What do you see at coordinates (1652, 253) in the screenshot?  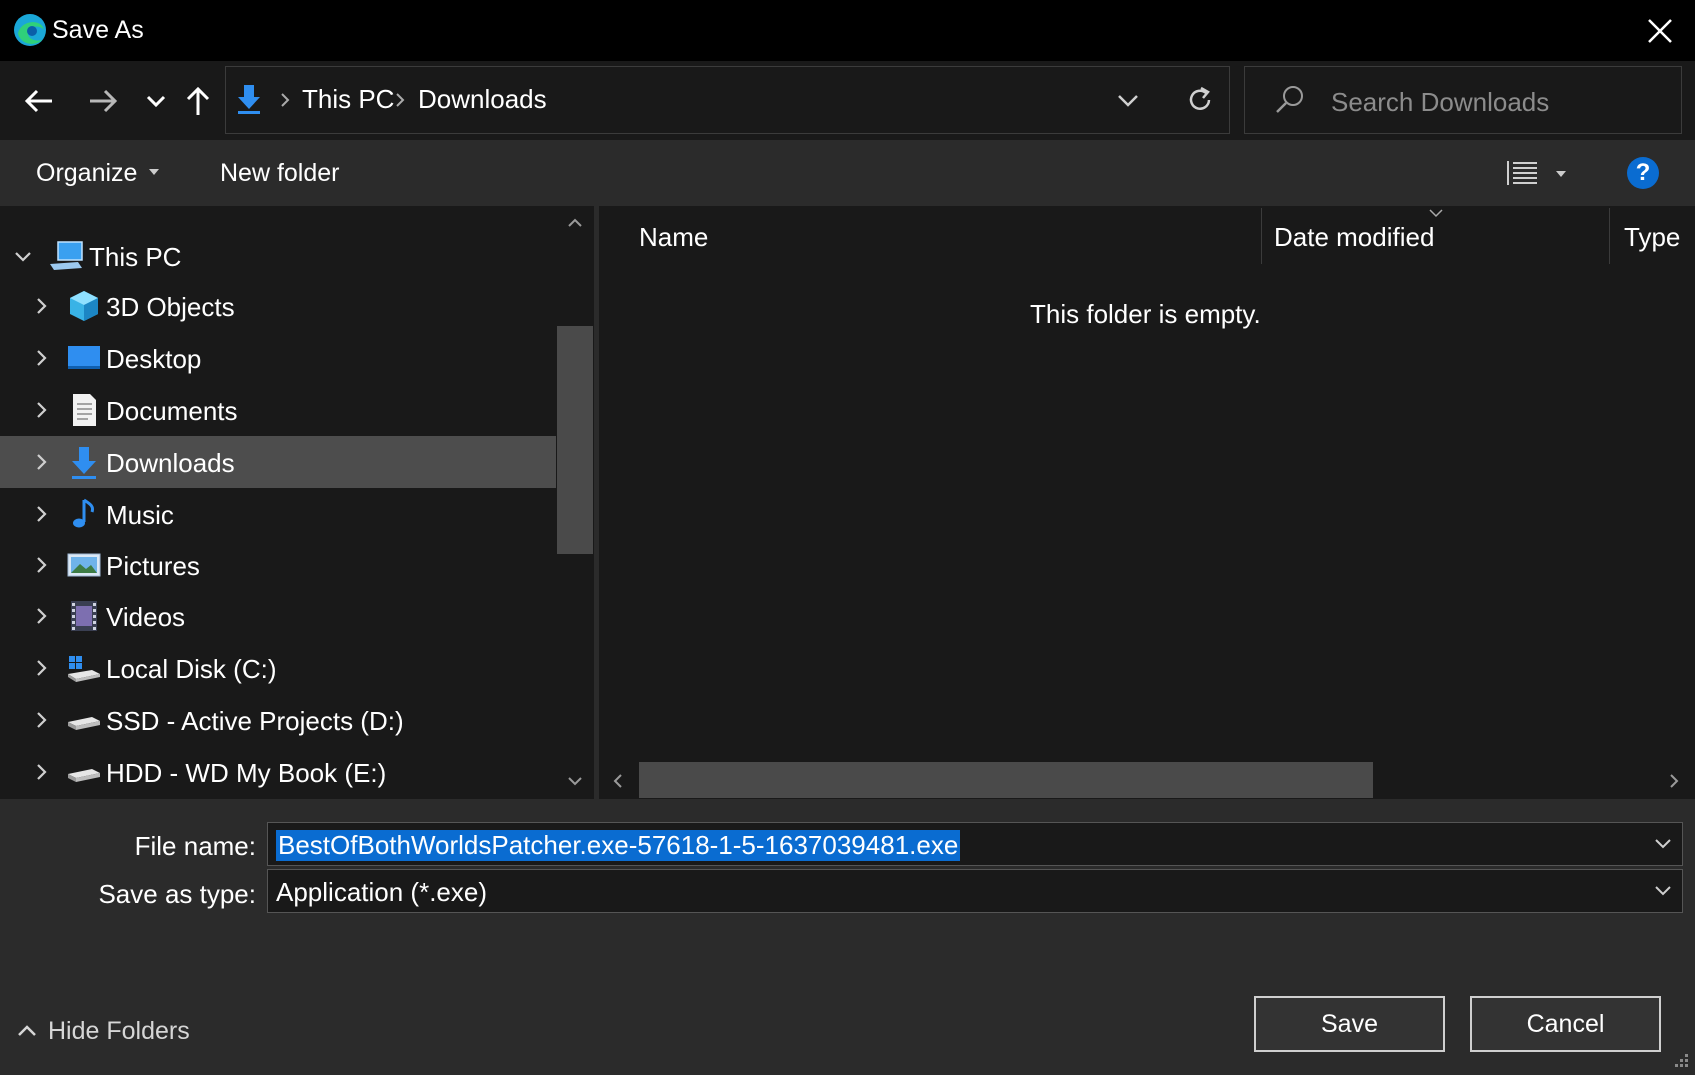 I see `column-header-type: Type` at bounding box center [1652, 253].